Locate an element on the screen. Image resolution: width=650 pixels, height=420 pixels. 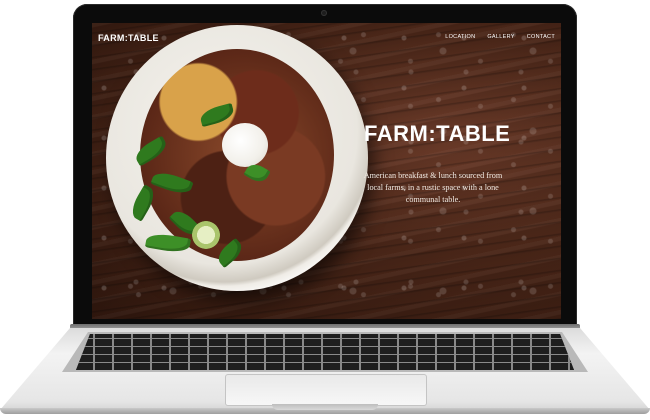
keyboard-rows is located at coordinates (325, 352).